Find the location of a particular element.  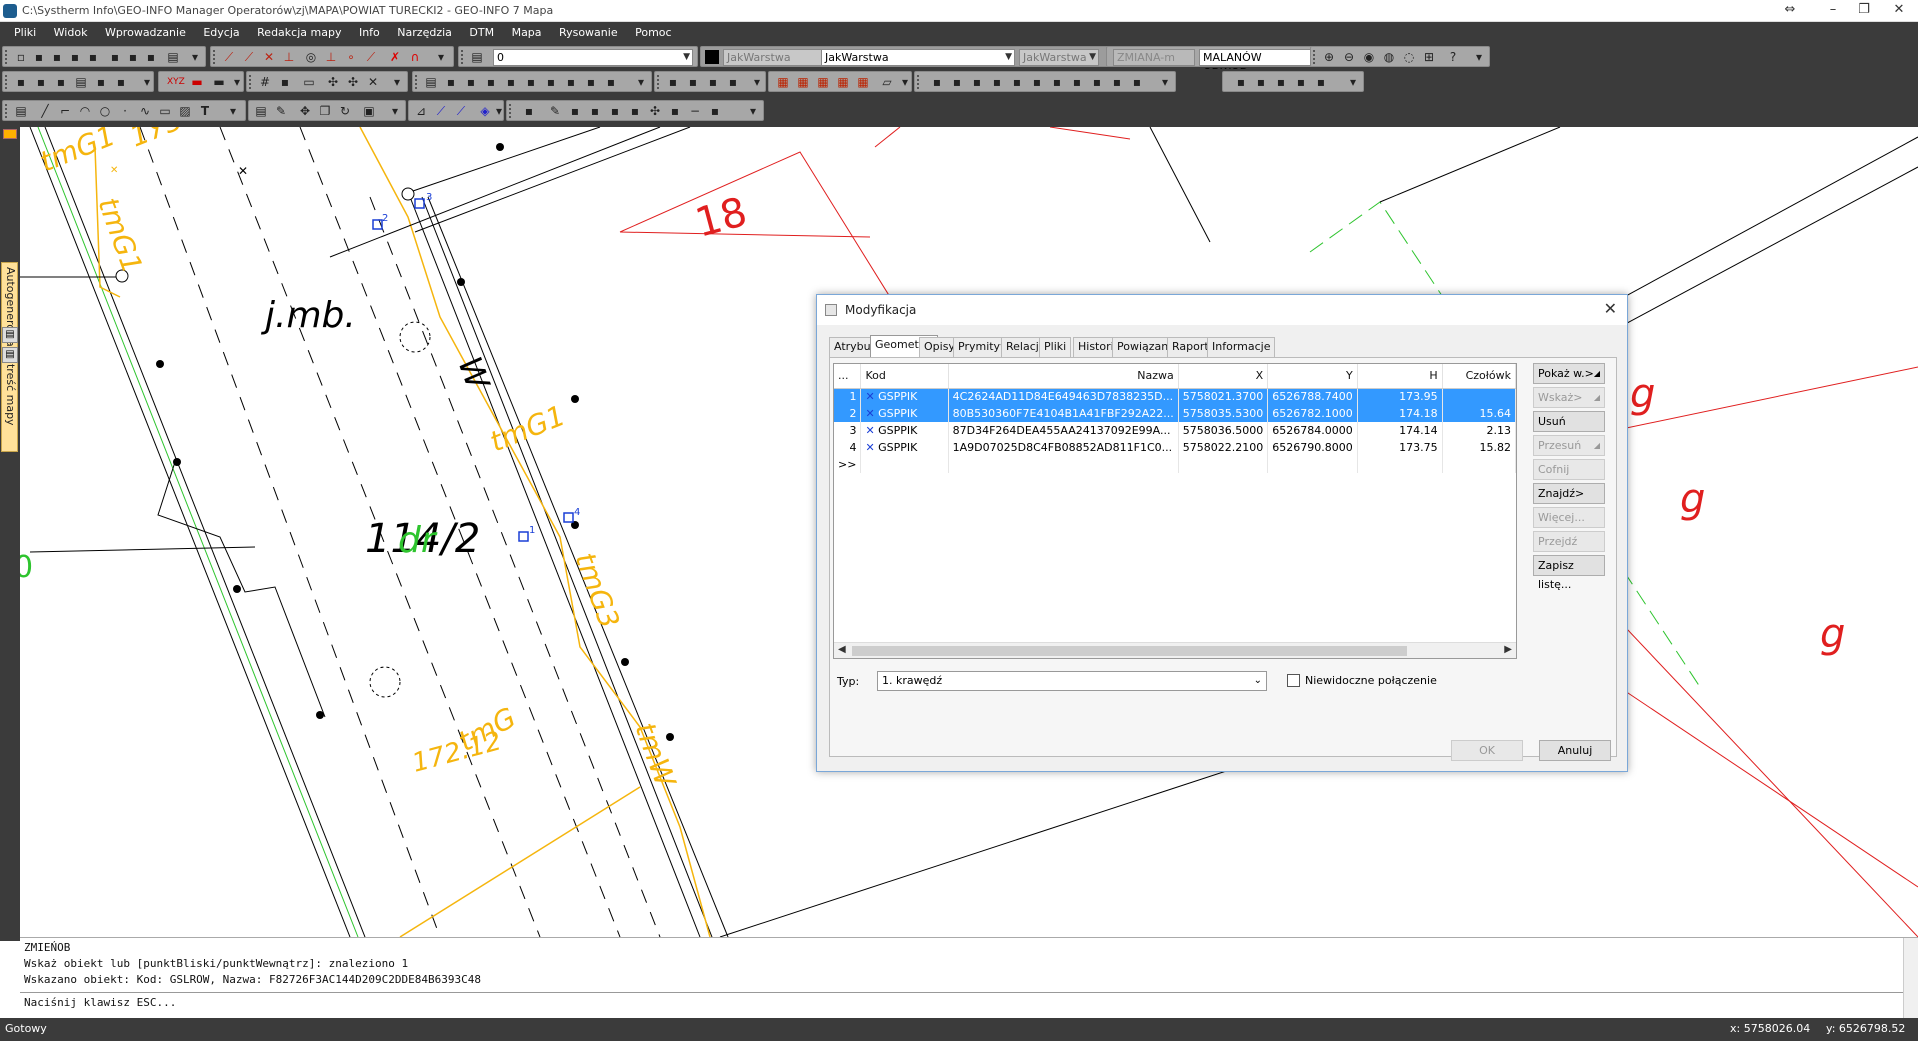

col-header-y: Y is located at coordinates (1312, 376).